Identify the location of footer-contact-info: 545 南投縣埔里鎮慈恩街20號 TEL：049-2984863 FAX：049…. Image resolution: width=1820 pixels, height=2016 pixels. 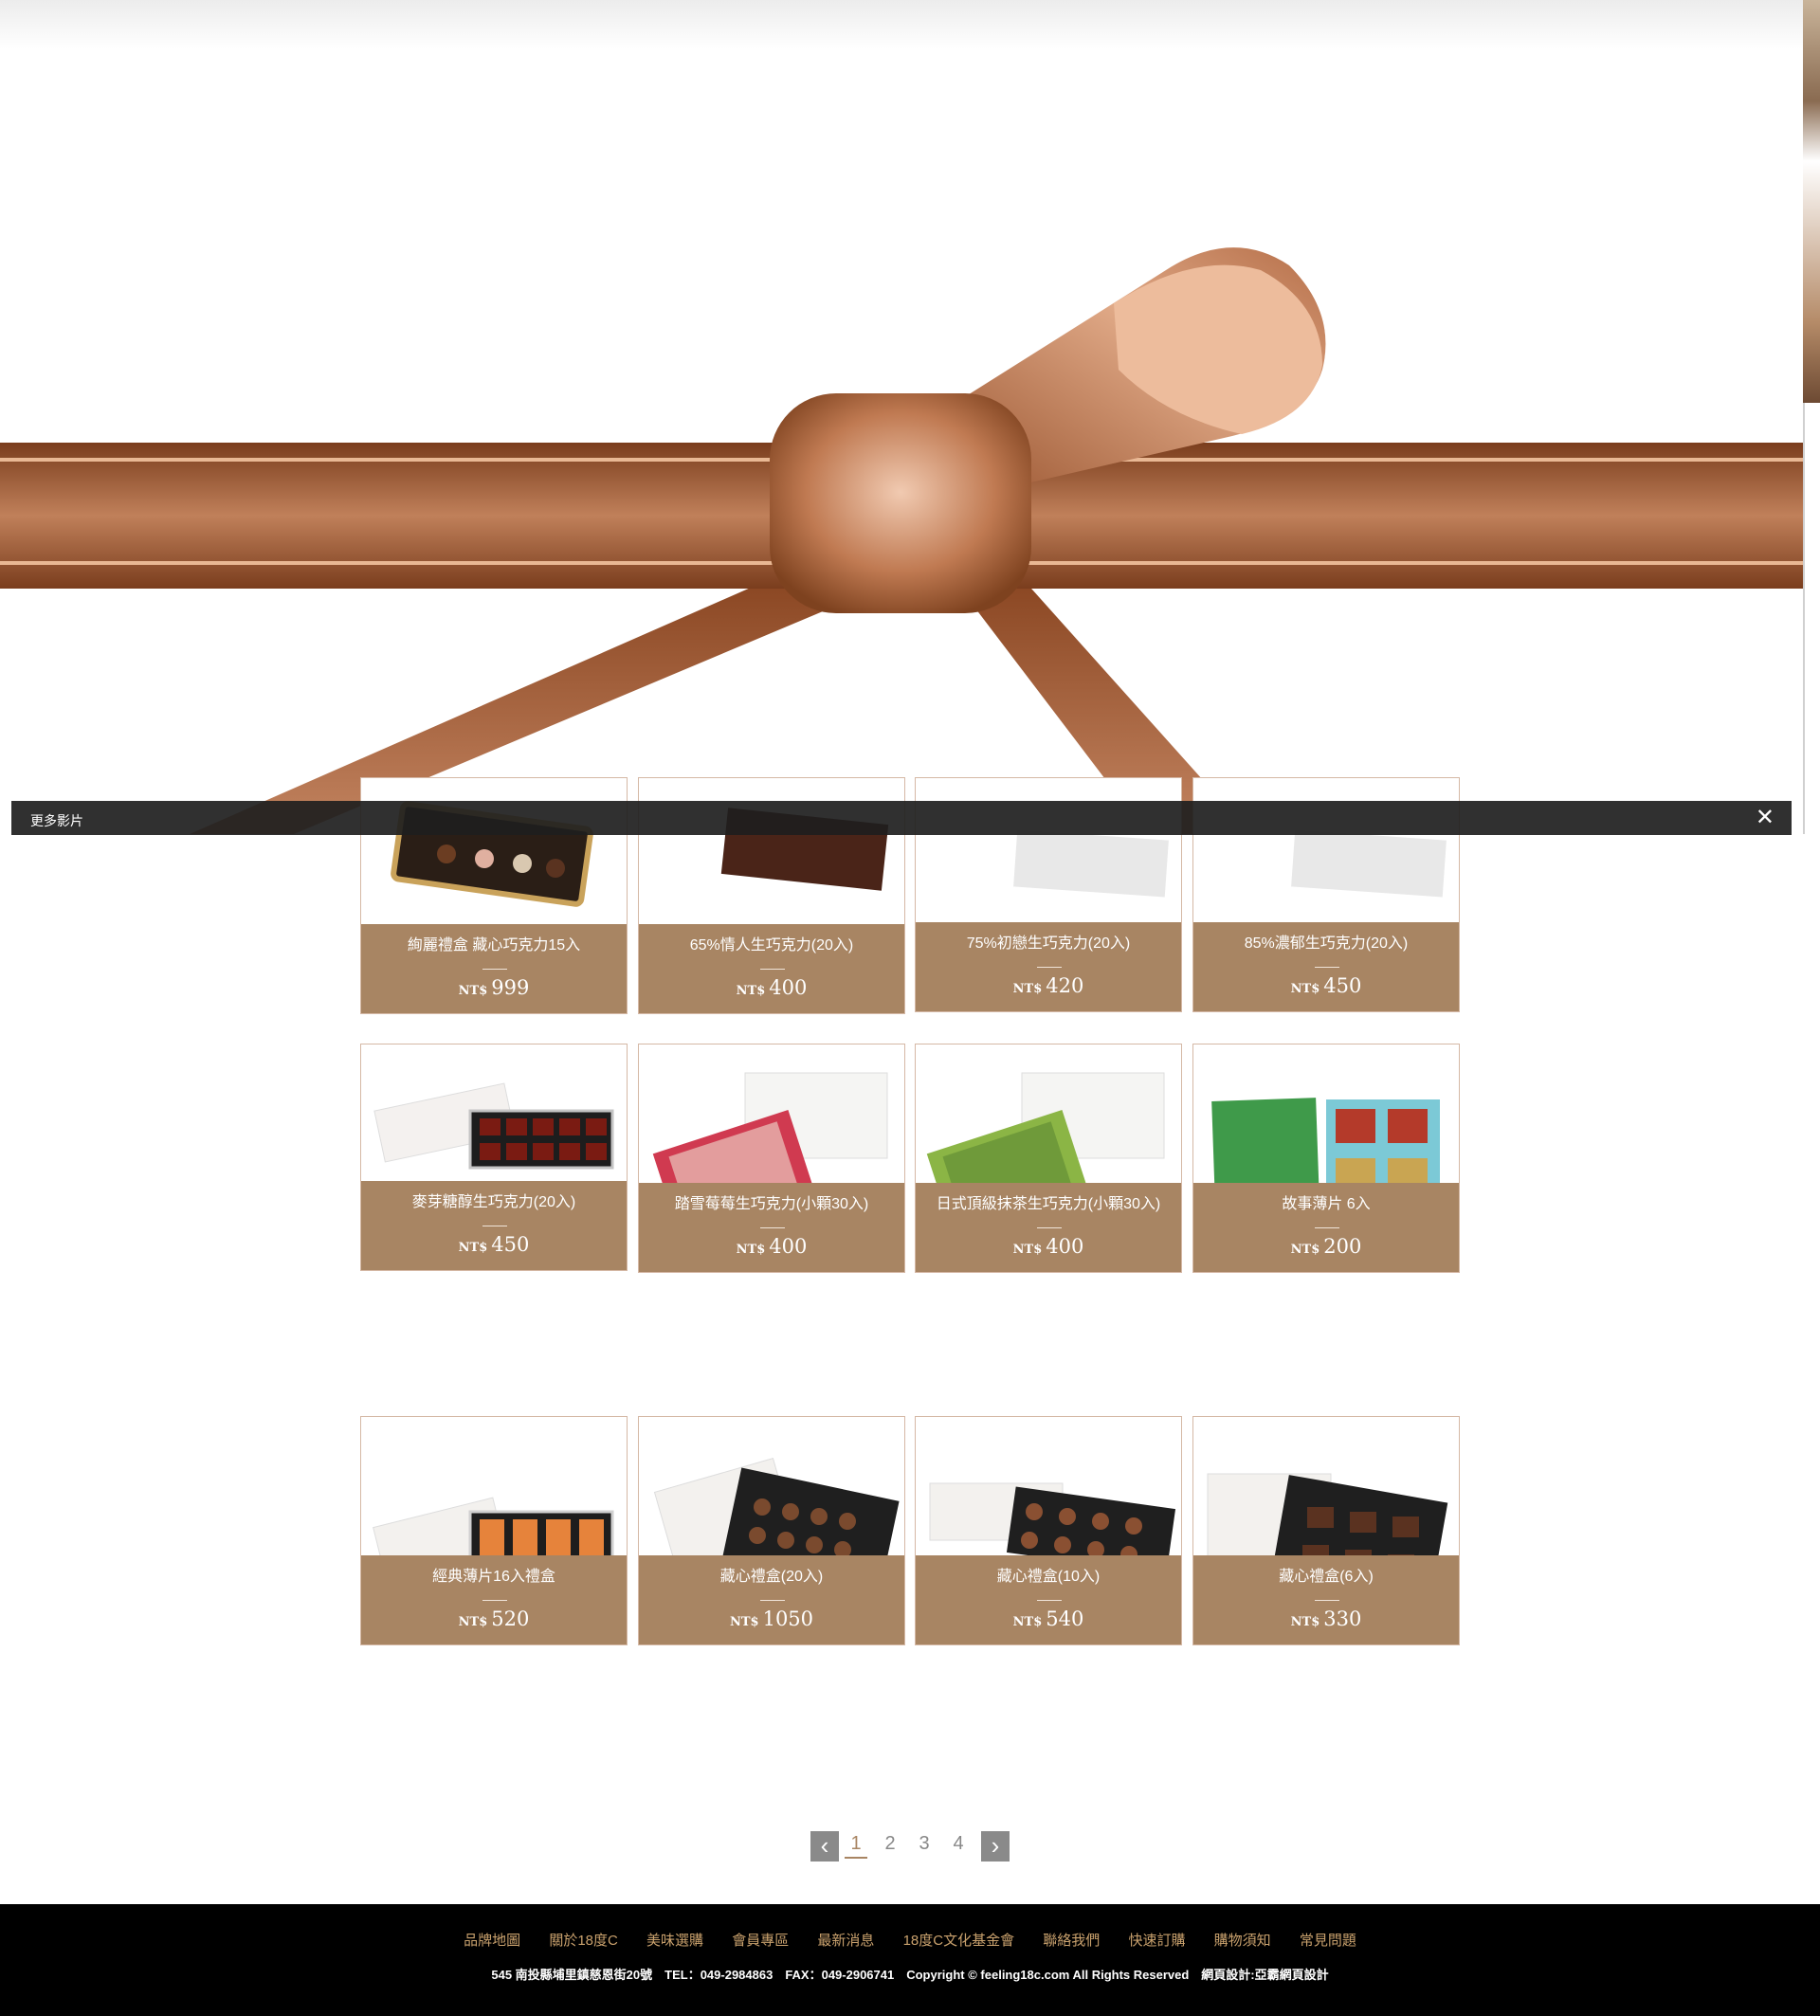
(910, 1975).